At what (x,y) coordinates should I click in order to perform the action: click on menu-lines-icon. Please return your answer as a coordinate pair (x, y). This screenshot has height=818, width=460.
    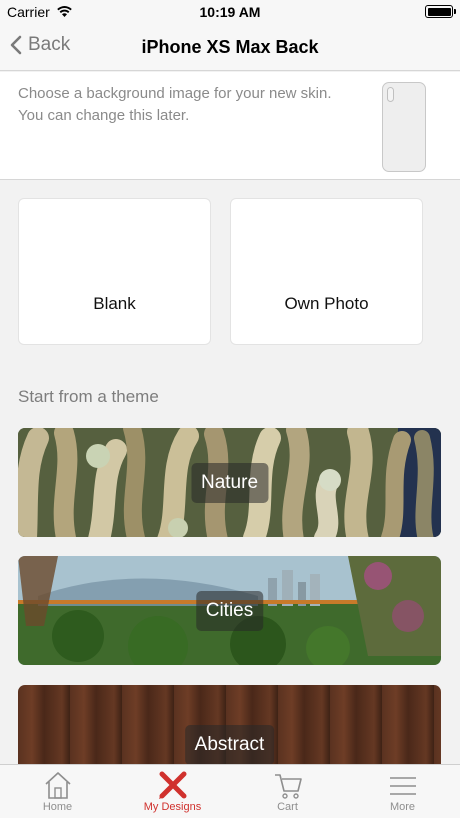
    Looking at the image, I should click on (402, 786).